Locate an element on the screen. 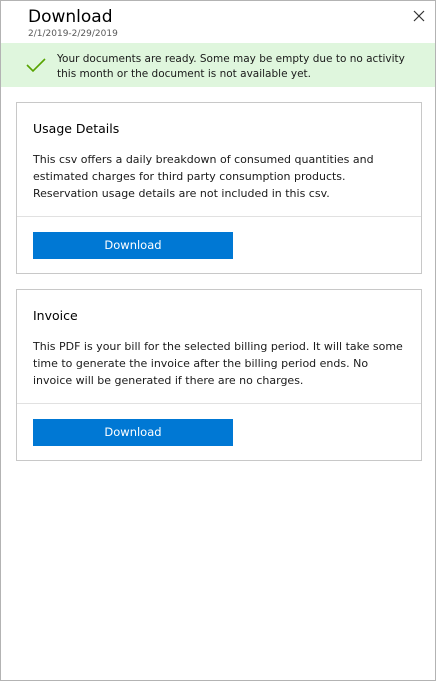  panel-title: Download is located at coordinates (70, 17).